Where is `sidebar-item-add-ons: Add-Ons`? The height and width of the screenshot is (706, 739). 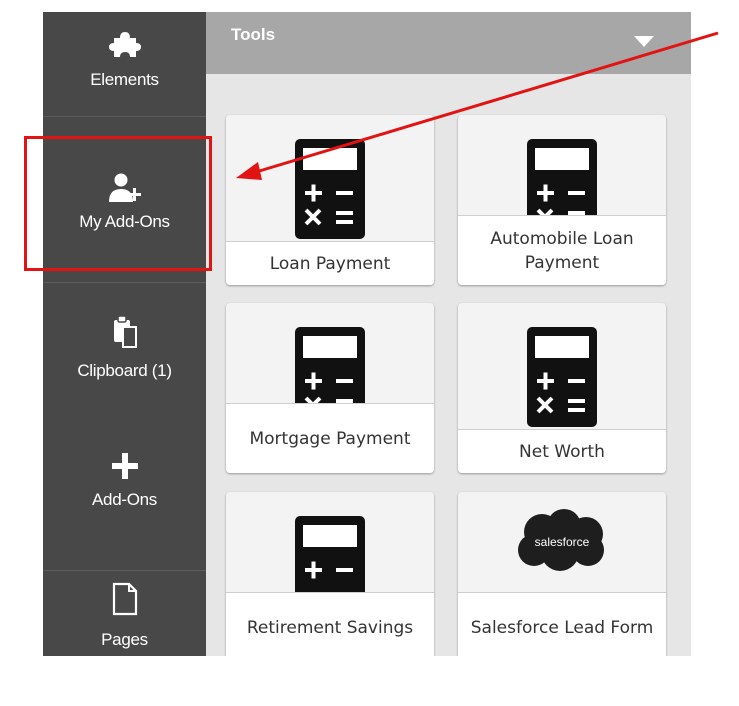 sidebar-item-add-ons: Add-Ons is located at coordinates (124, 481).